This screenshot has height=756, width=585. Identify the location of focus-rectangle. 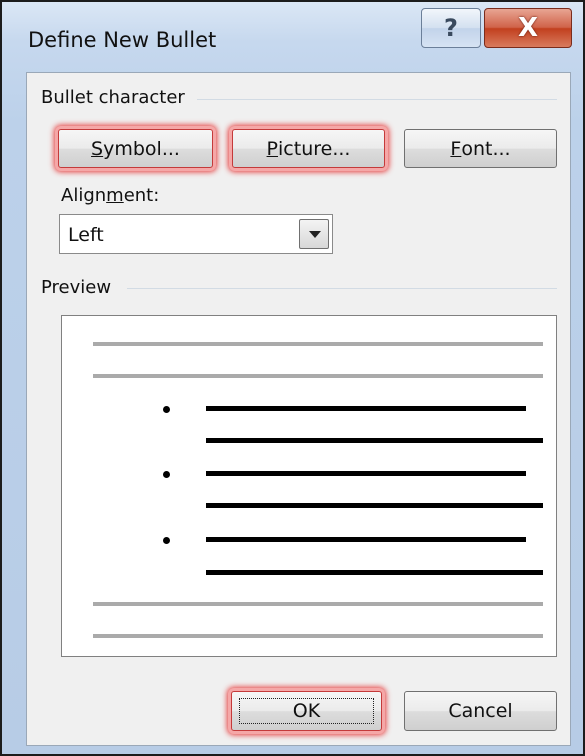
(306, 711).